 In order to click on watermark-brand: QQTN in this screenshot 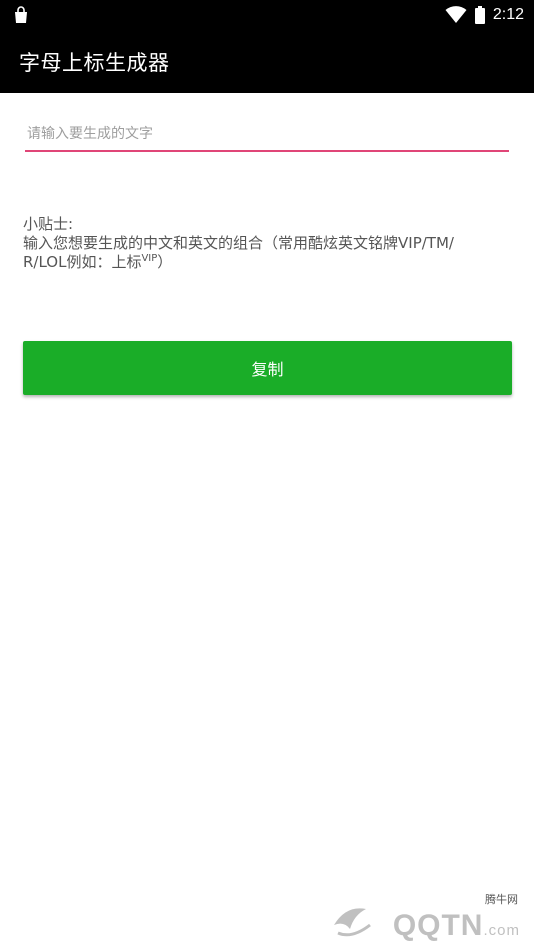, I will do `click(438, 925)`.